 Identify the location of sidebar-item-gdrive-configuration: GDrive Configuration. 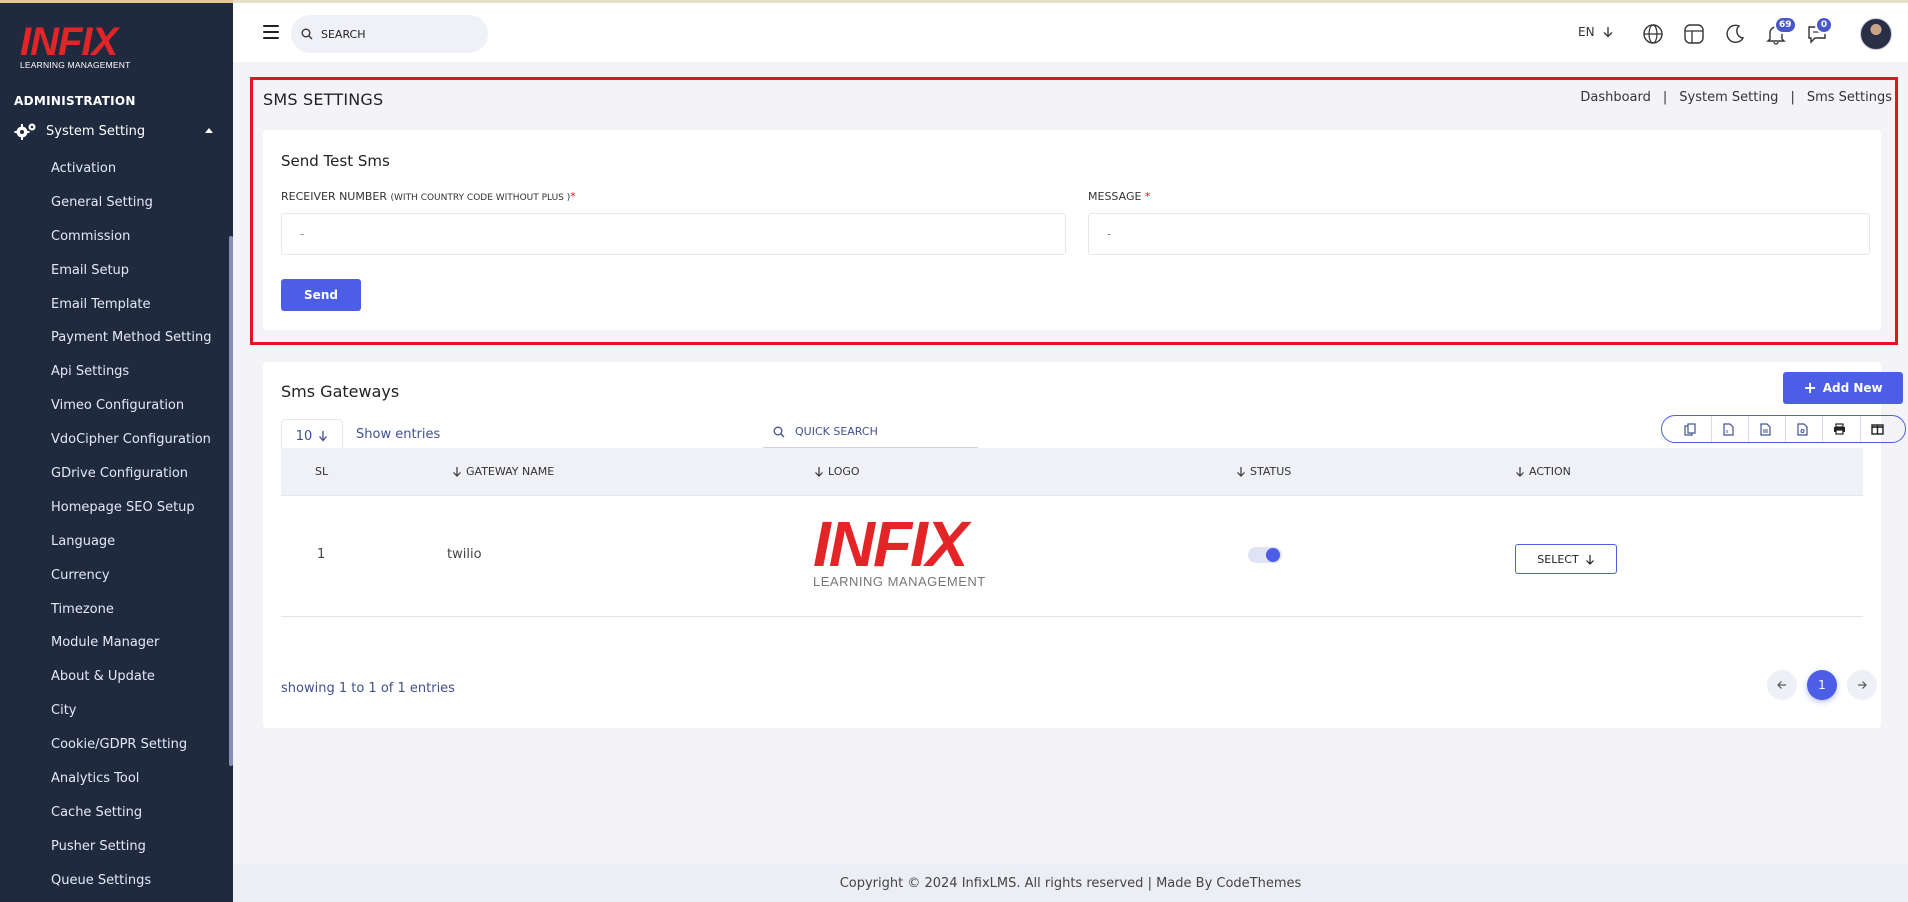
(116, 474).